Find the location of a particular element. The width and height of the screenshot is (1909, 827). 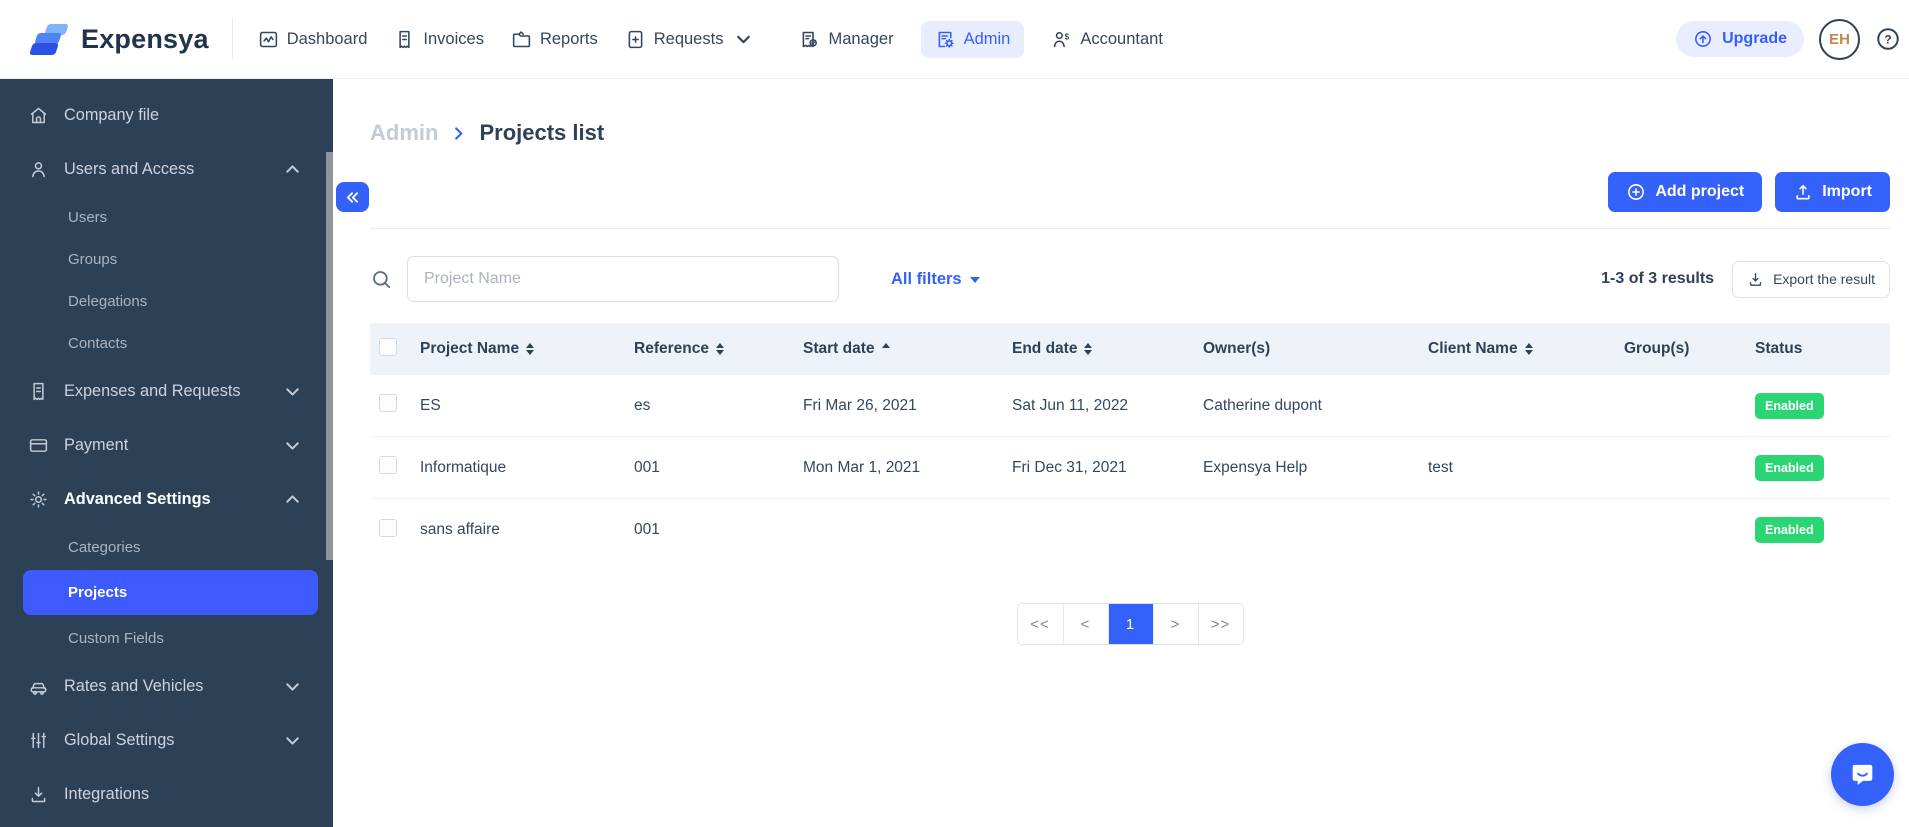

column-header-start-date: Start date is located at coordinates (907, 349).